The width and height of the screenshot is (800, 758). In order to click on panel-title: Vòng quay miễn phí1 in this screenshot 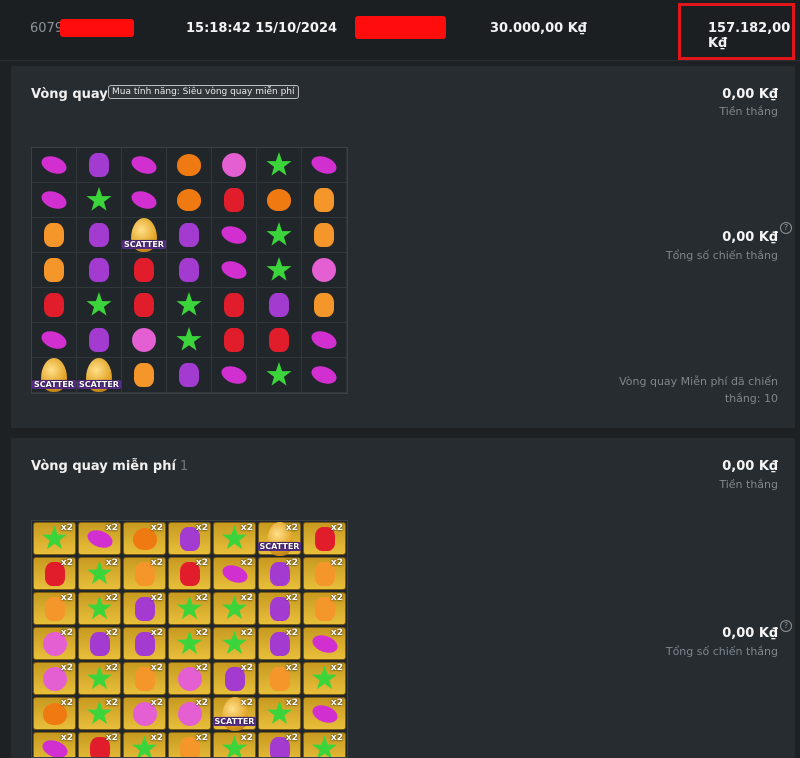, I will do `click(109, 466)`.